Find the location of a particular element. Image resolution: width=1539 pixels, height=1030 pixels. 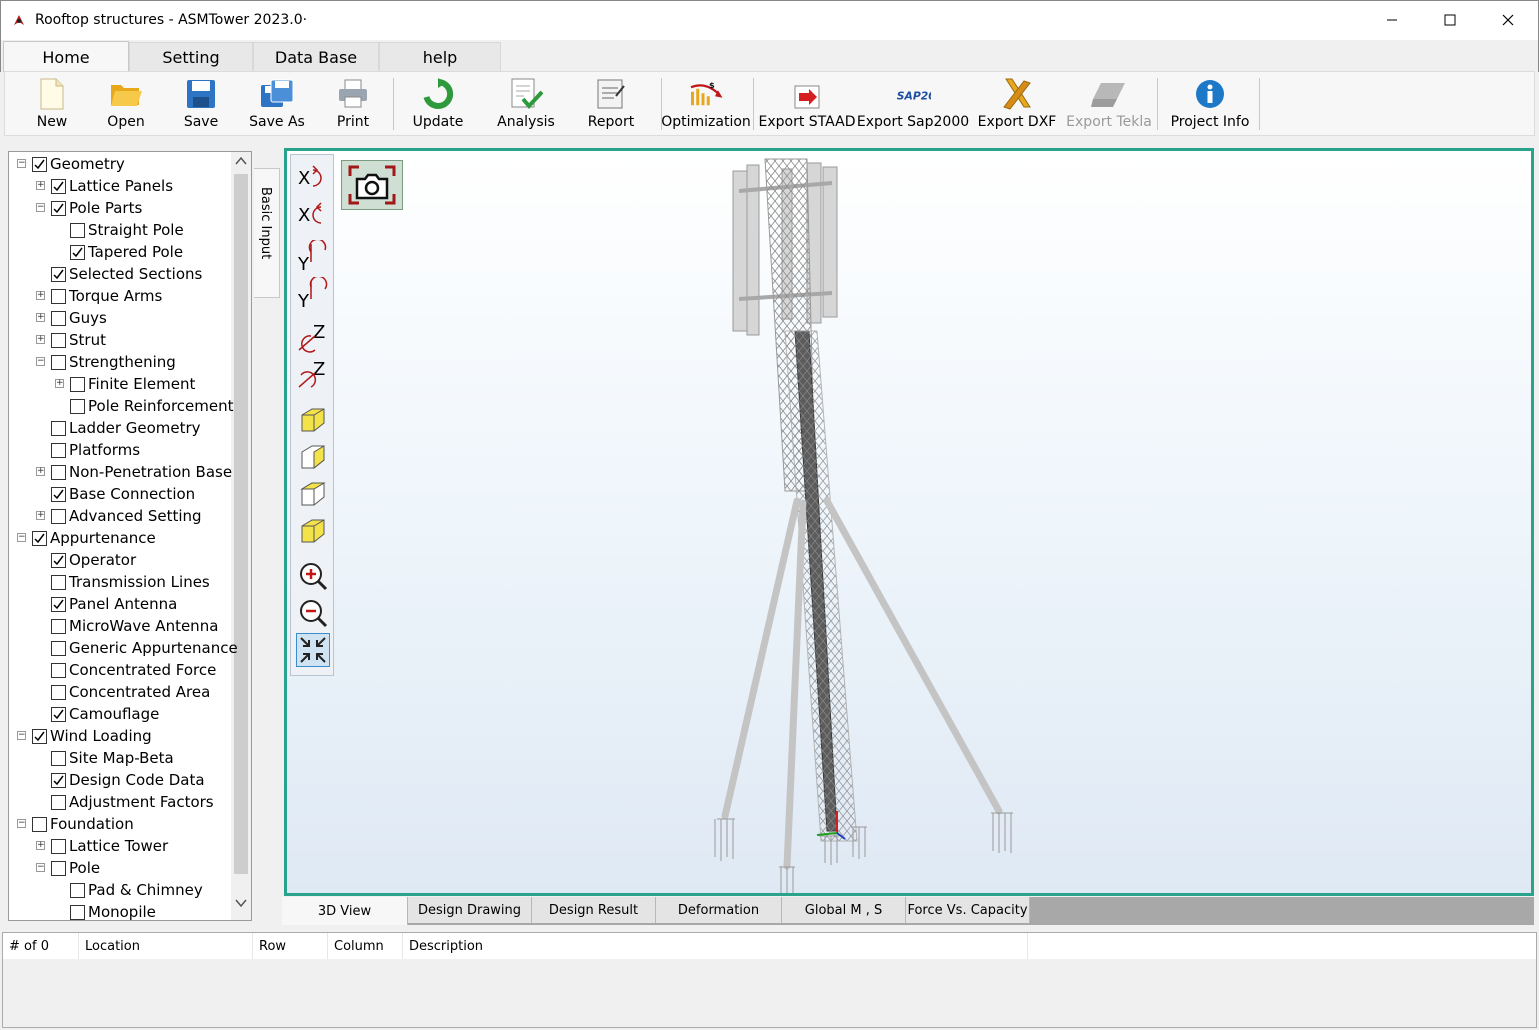

tree-scrollbar is located at coordinates (241, 536).